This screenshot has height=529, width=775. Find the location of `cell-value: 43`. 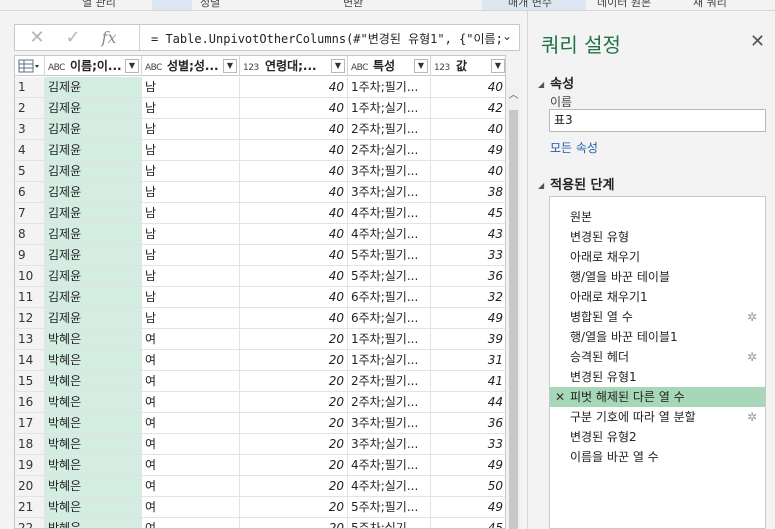

cell-value: 43 is located at coordinates (468, 234).